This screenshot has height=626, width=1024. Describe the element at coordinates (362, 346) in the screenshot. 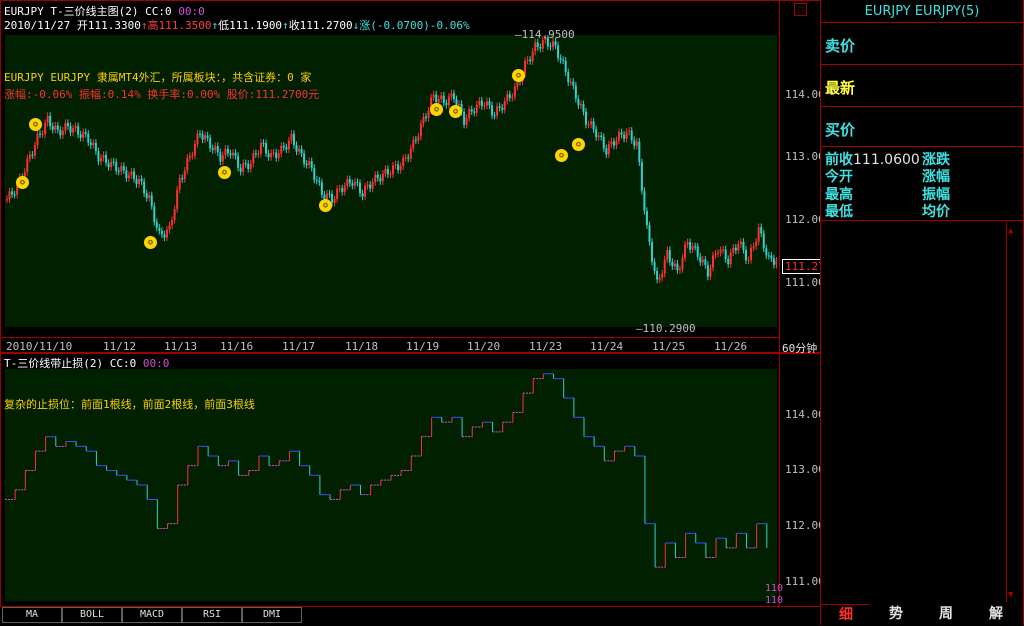

I see `x-tick: 11/18` at that location.